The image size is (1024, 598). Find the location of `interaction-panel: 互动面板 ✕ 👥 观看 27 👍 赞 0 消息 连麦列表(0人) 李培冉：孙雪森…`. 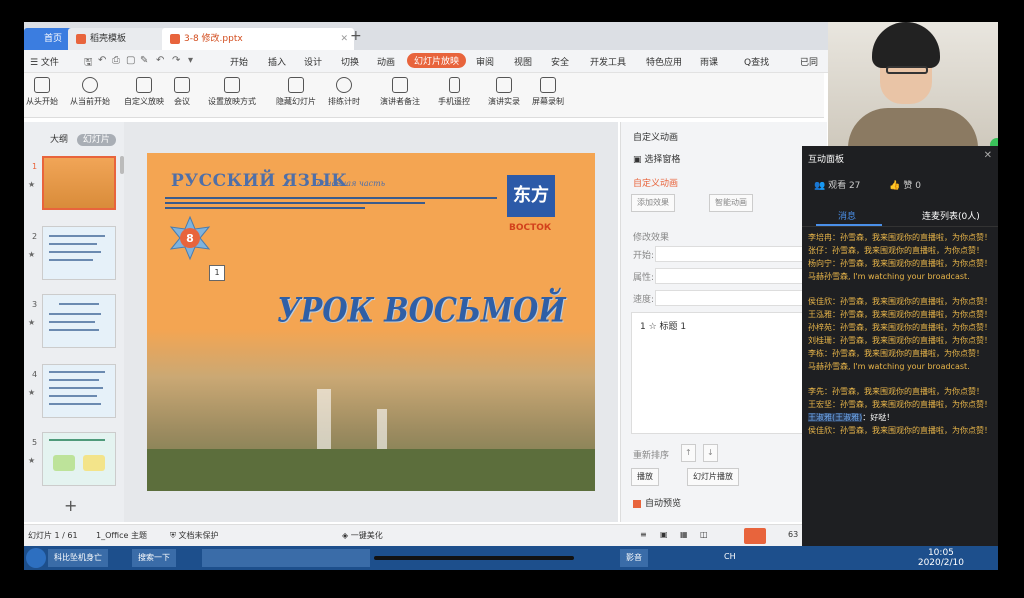

interaction-panel: 互动面板 ✕ 👥 观看 27 👍 赞 0 消息 连麦列表(0人) 李培冉：孙雪森… is located at coordinates (900, 346).